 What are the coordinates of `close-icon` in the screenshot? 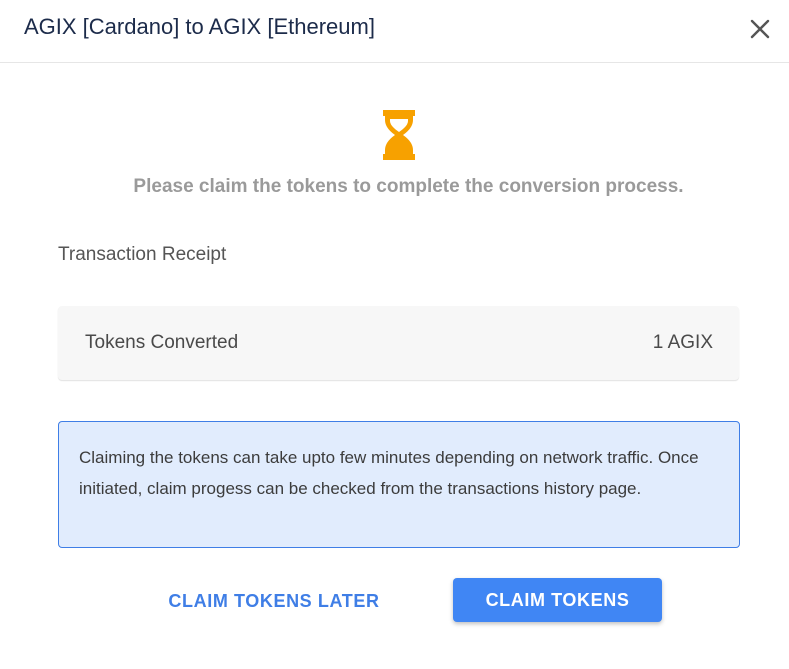 It's located at (760, 29).